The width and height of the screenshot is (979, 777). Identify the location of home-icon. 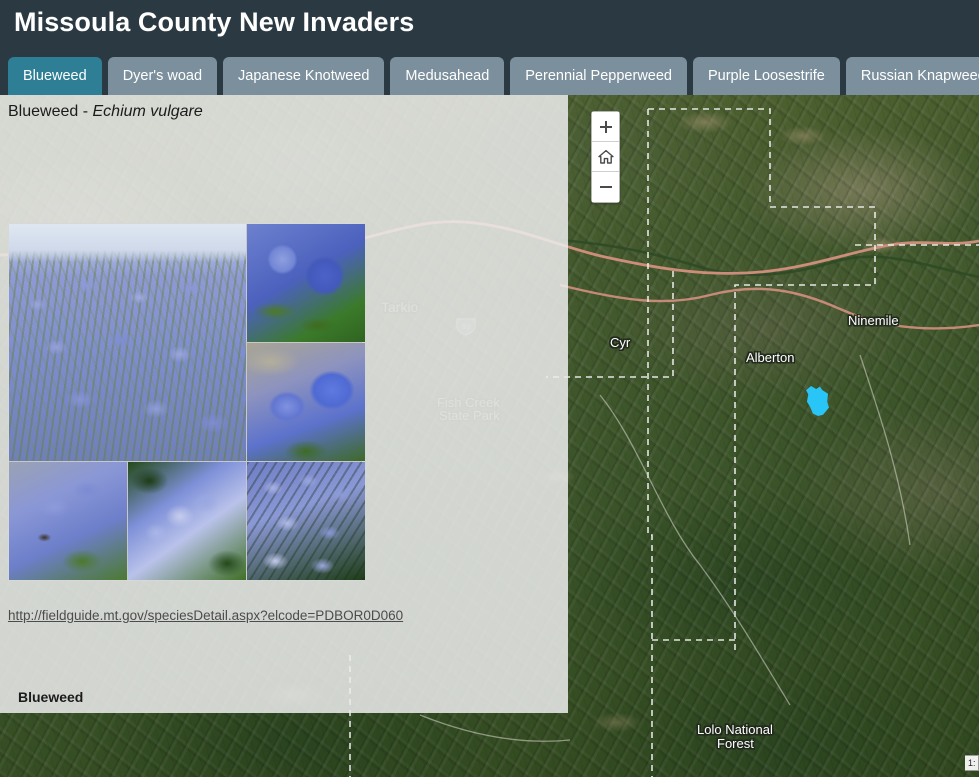
(605, 156).